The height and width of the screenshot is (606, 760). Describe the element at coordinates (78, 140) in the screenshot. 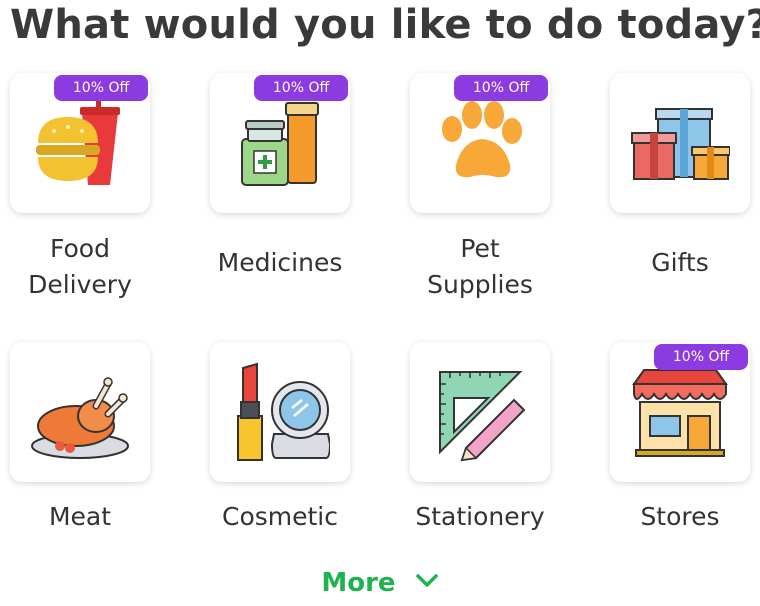

I see `burger-drink-icon` at that location.